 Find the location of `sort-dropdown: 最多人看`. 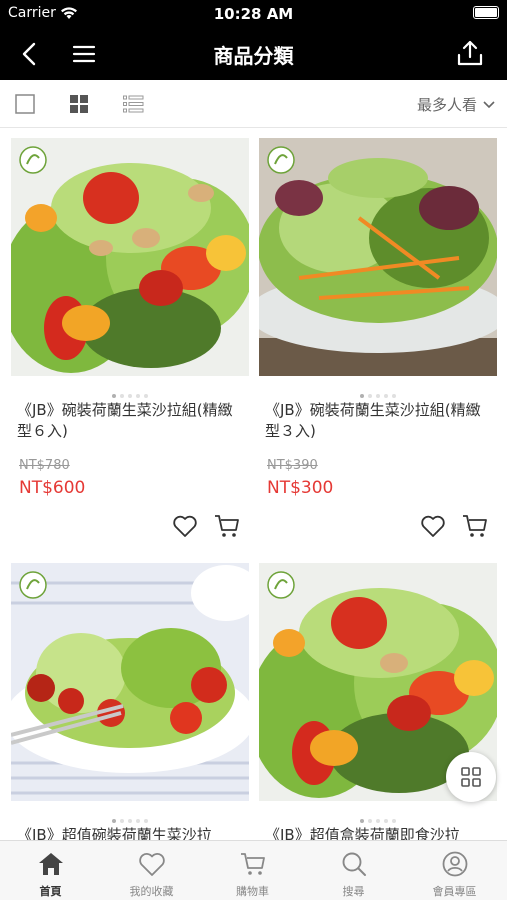

sort-dropdown: 最多人看 is located at coordinates (456, 104).